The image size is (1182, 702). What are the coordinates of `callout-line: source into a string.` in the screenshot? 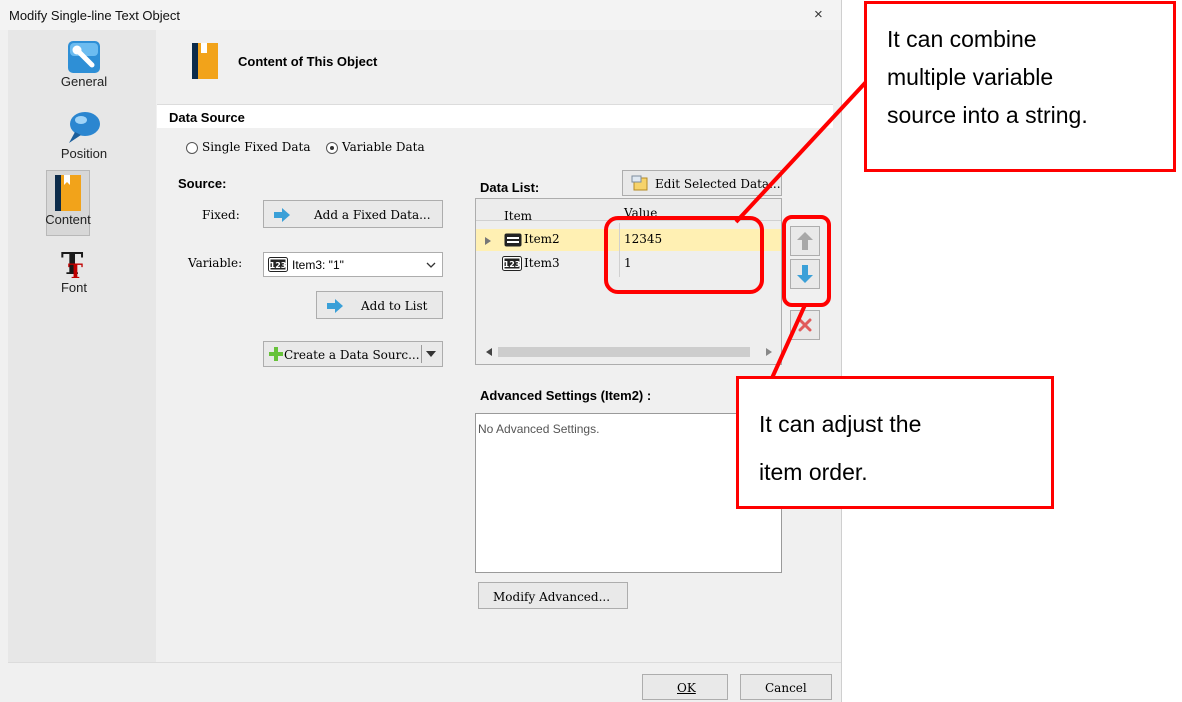 It's located at (987, 115).